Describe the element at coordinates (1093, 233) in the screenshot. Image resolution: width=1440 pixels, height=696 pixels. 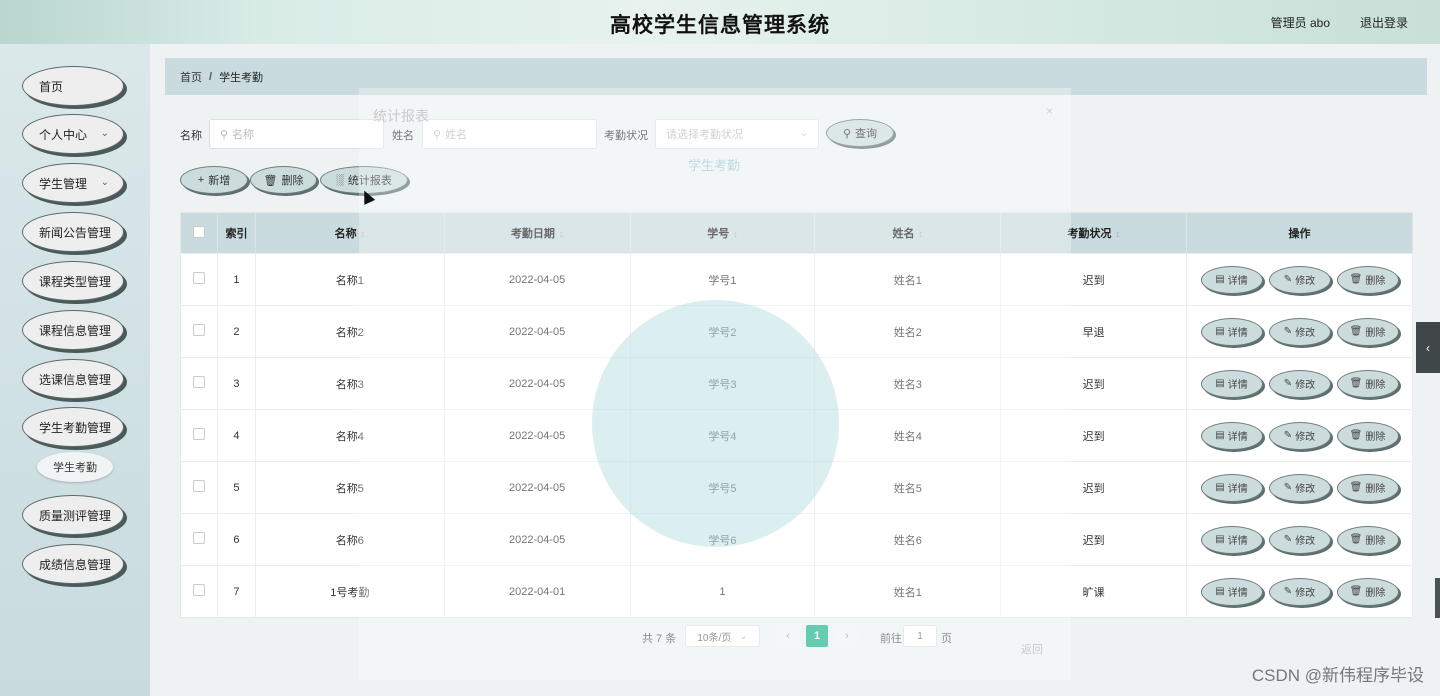
I see `col-status: 考勤状况 ↕` at that location.